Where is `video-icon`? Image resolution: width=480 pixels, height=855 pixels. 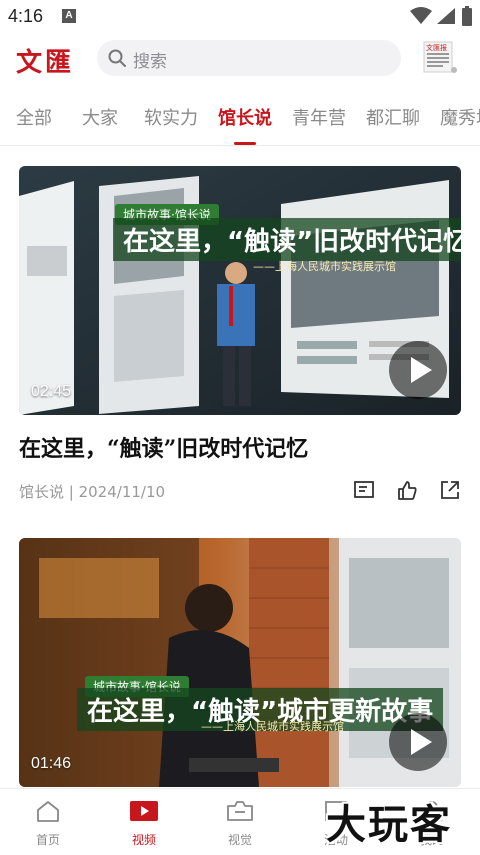
video-icon is located at coordinates (144, 811).